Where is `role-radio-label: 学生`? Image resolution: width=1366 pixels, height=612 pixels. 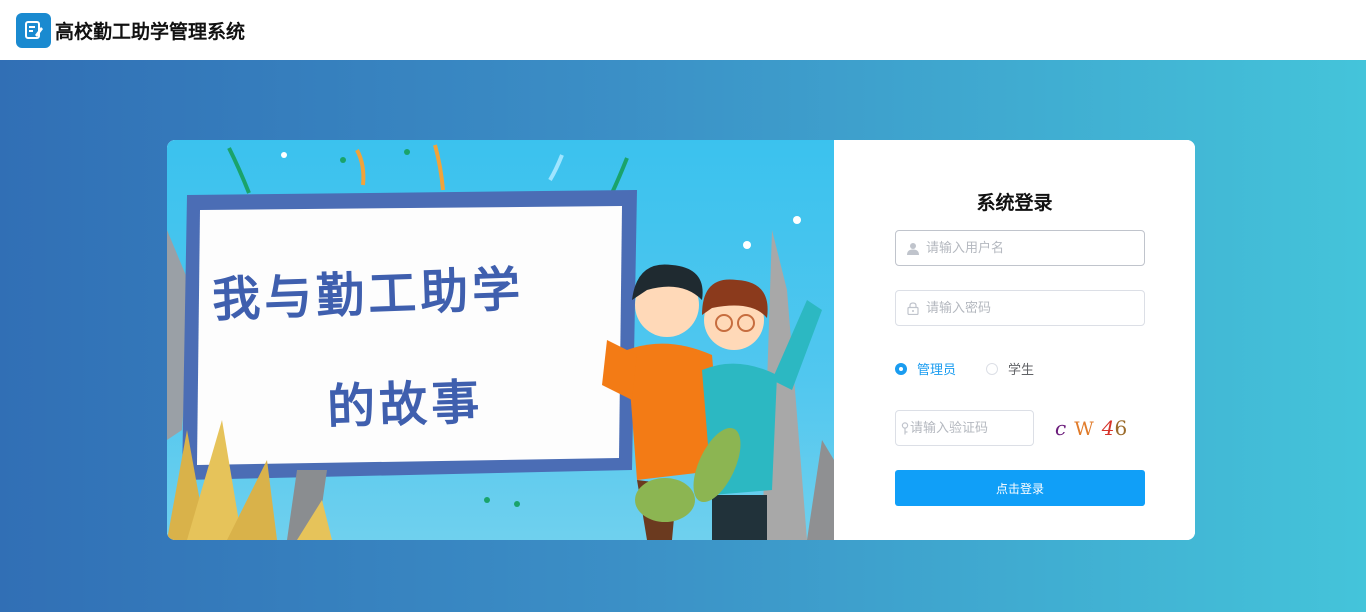
role-radio-label: 学生 is located at coordinates (1021, 370).